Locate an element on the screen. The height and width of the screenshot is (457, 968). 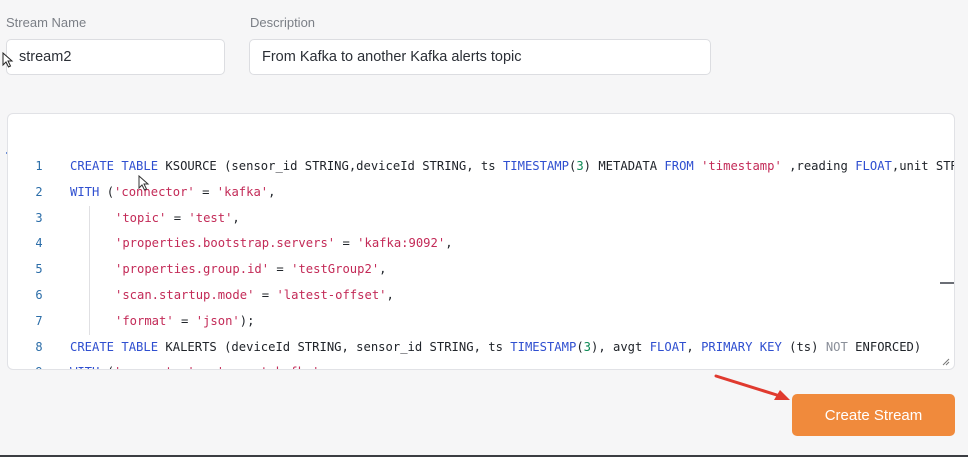
line-number: 9 is located at coordinates (39, 364).